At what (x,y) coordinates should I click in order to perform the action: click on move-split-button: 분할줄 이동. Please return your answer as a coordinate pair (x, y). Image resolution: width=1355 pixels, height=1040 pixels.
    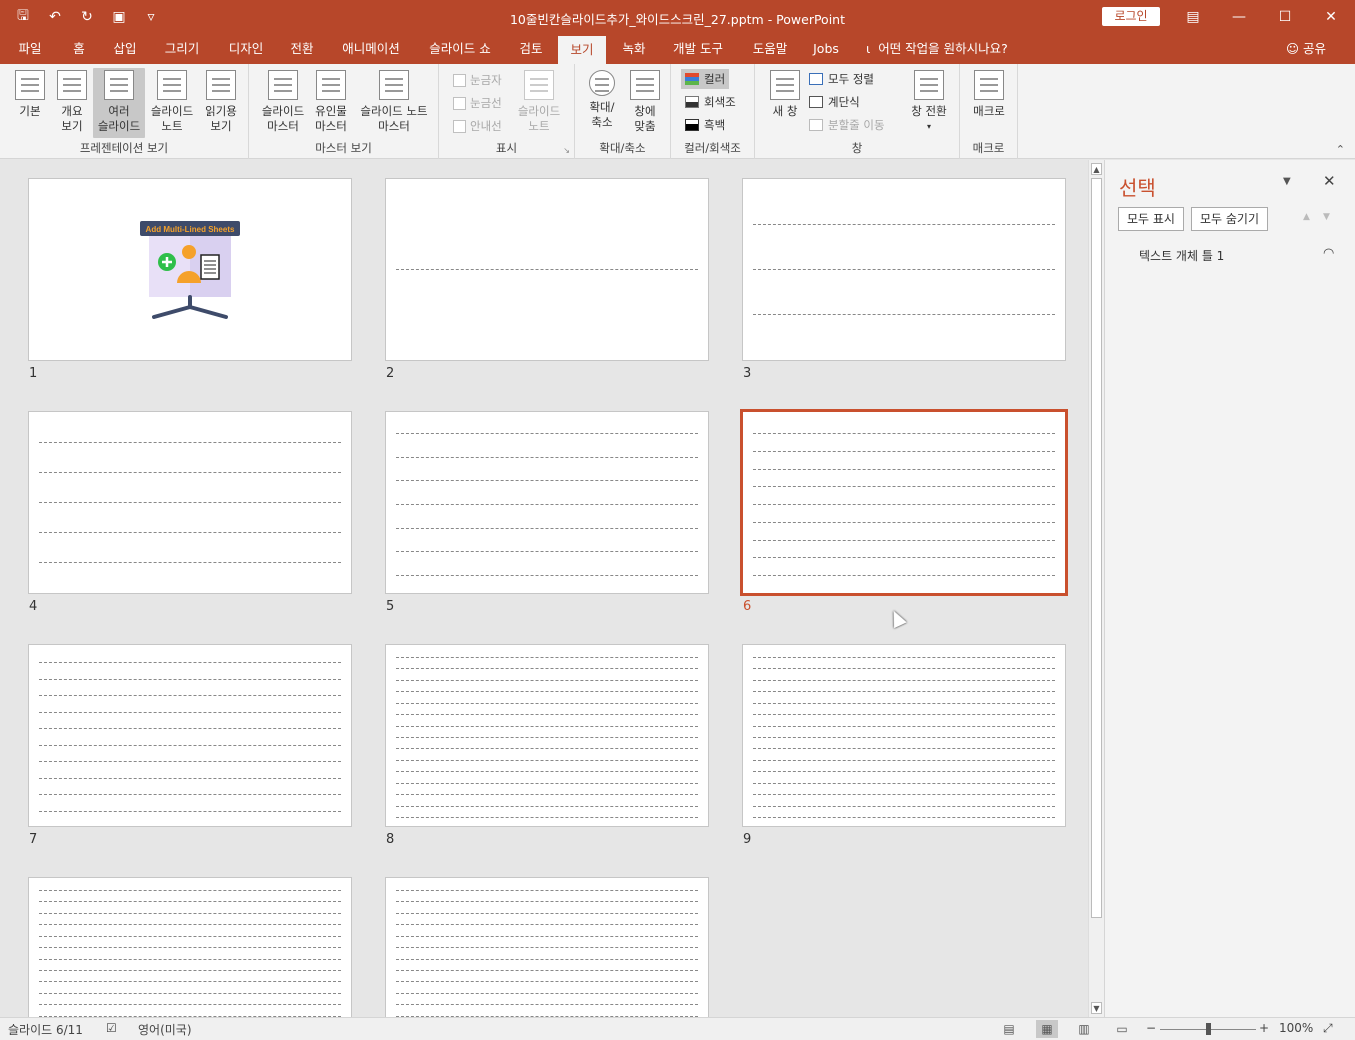
    Looking at the image, I should click on (847, 125).